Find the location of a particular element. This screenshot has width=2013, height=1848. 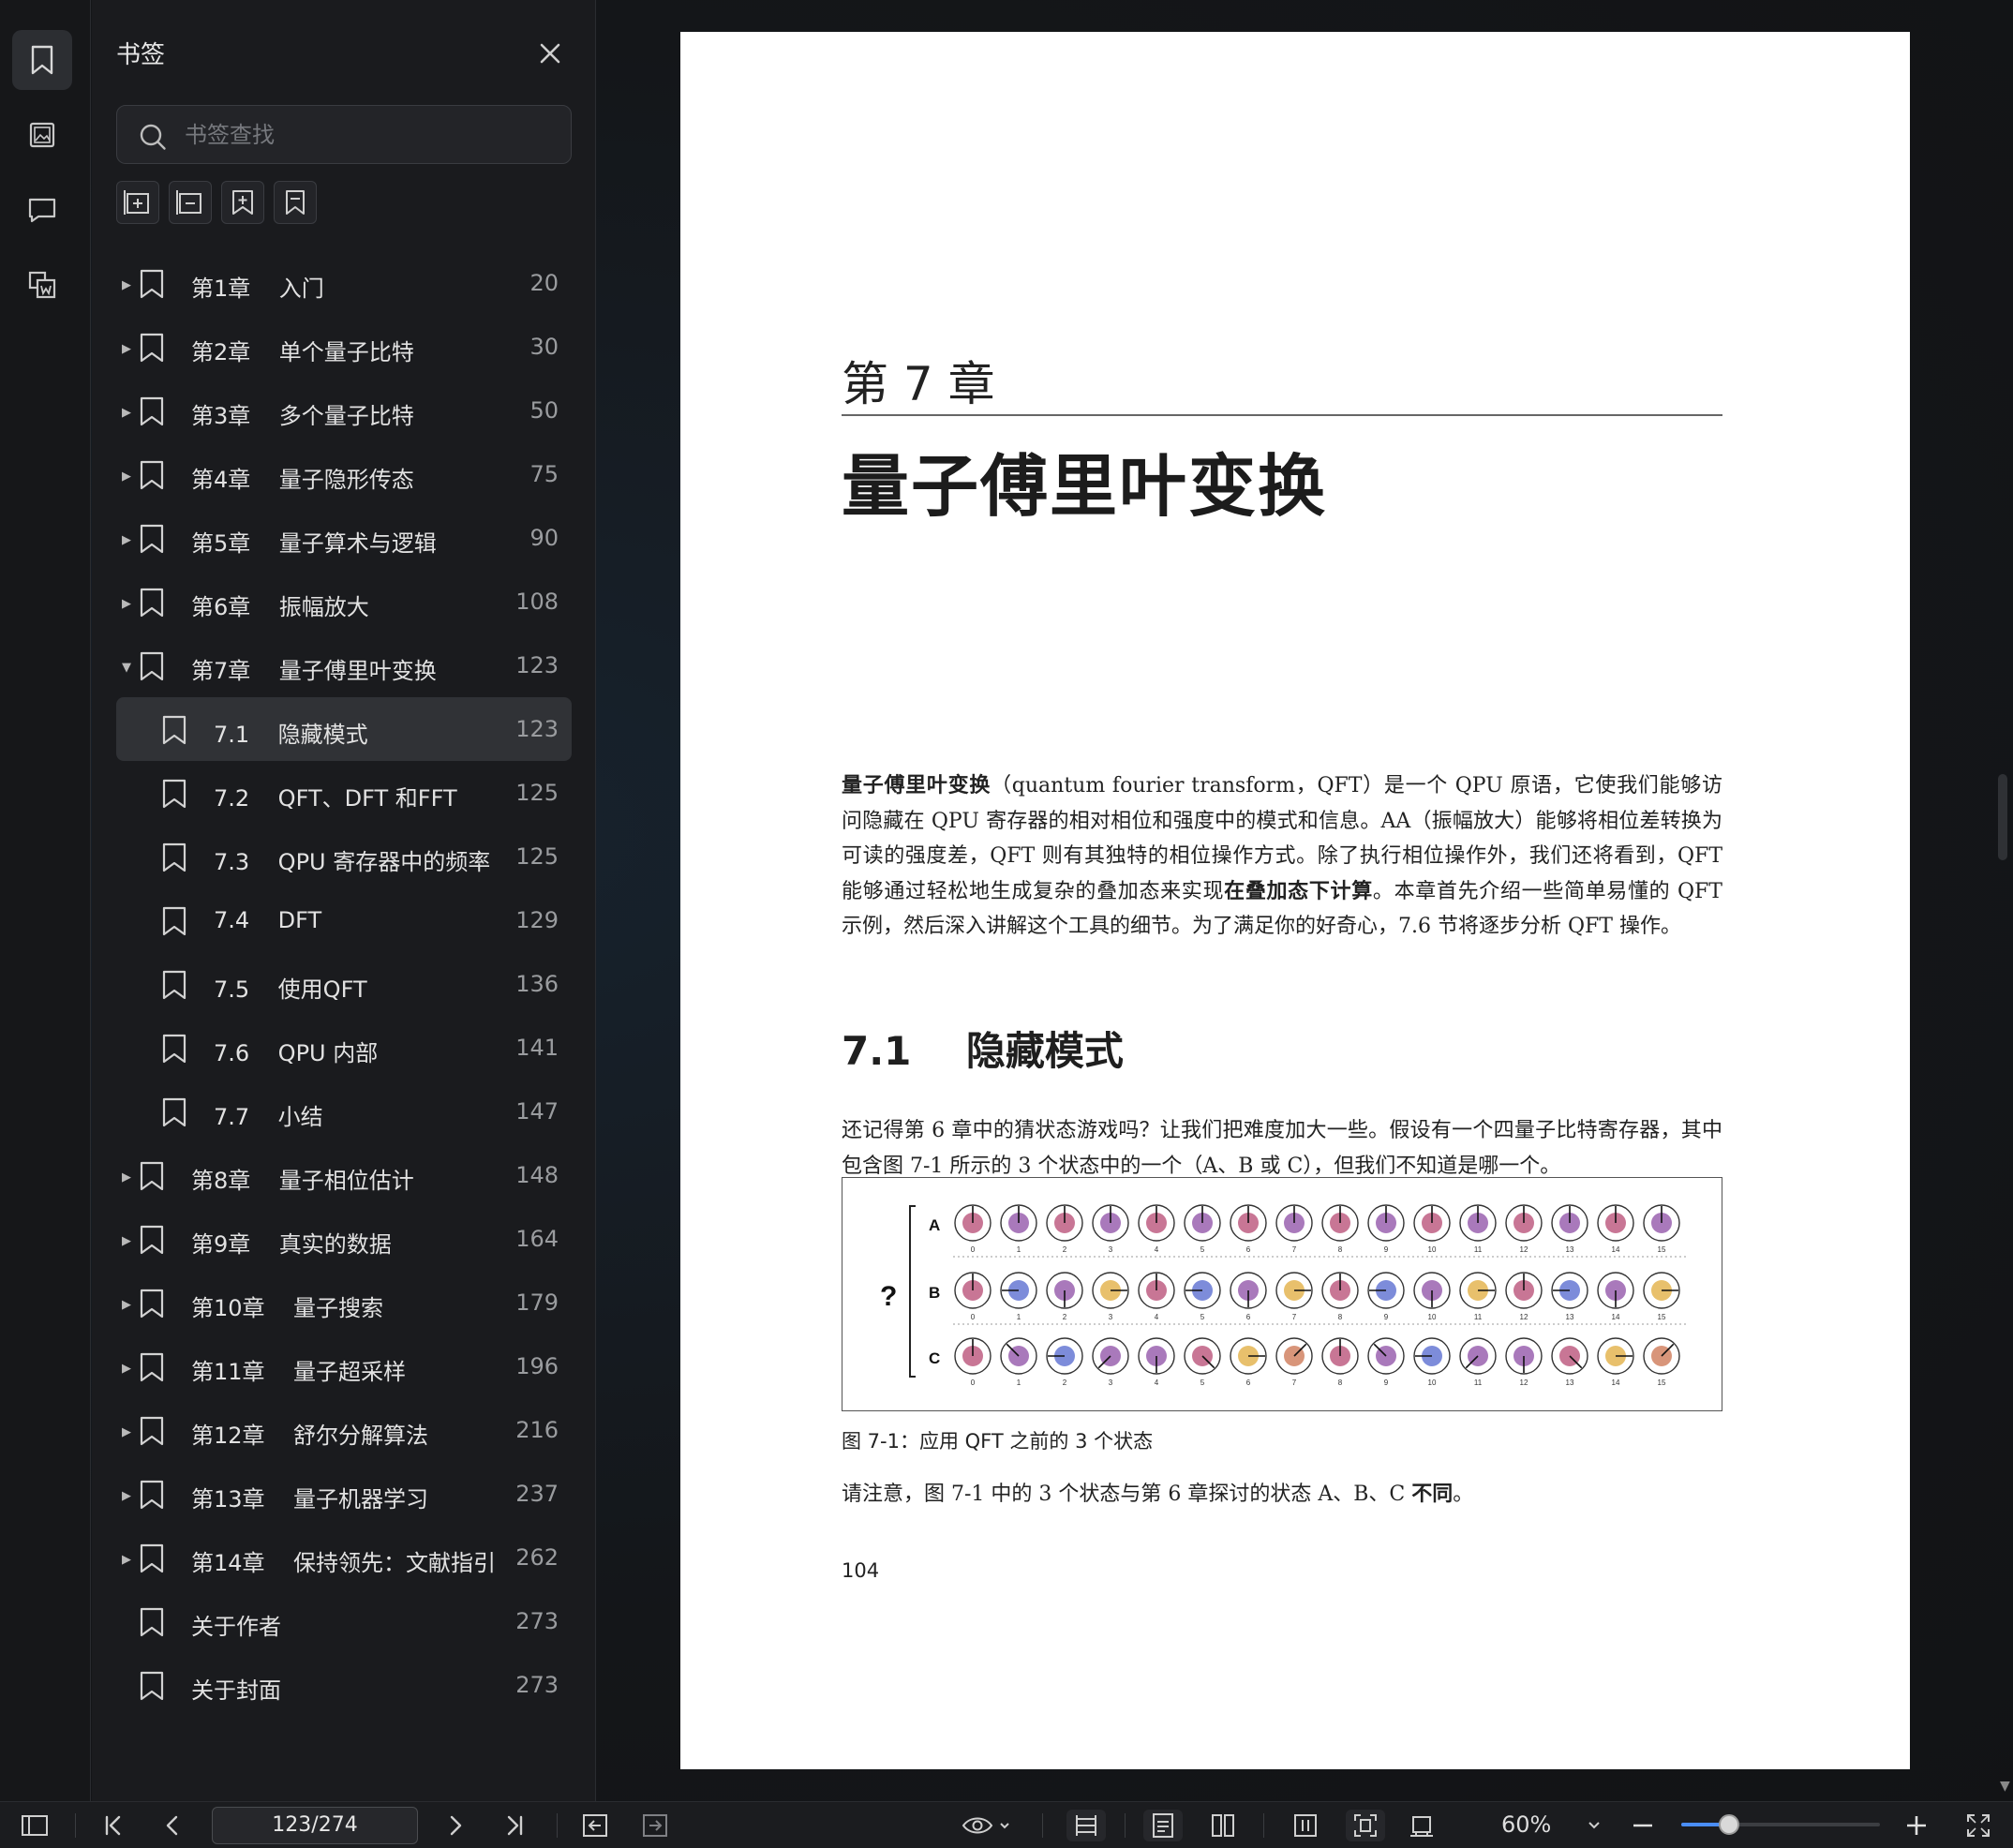

collapse-all-button is located at coordinates (190, 202).